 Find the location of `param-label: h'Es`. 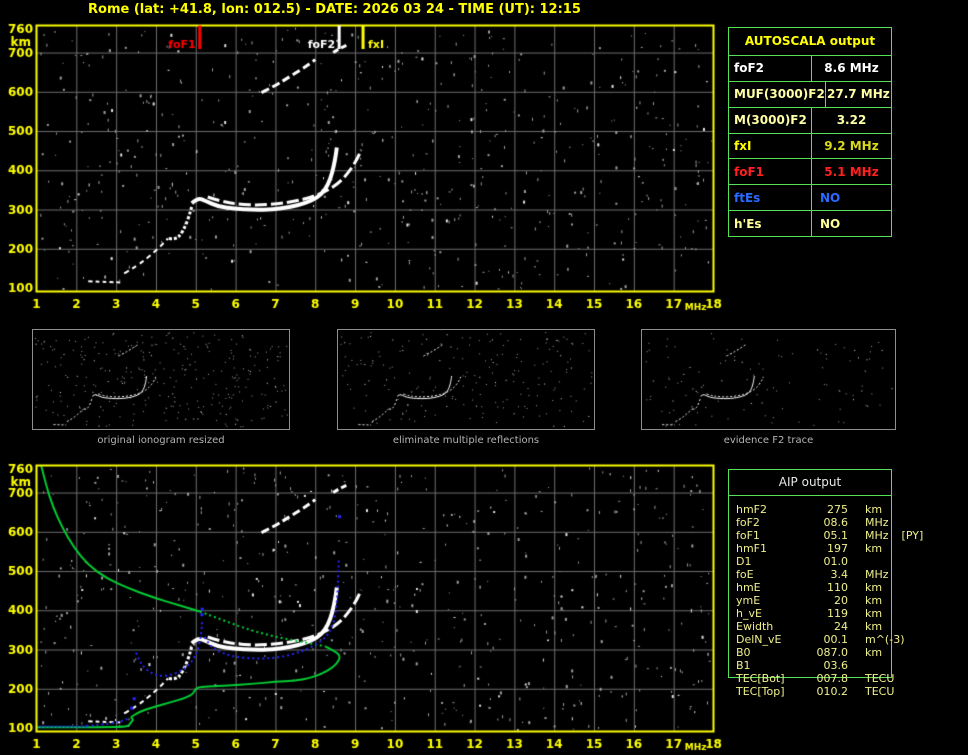

param-label: h'Es is located at coordinates (770, 224).